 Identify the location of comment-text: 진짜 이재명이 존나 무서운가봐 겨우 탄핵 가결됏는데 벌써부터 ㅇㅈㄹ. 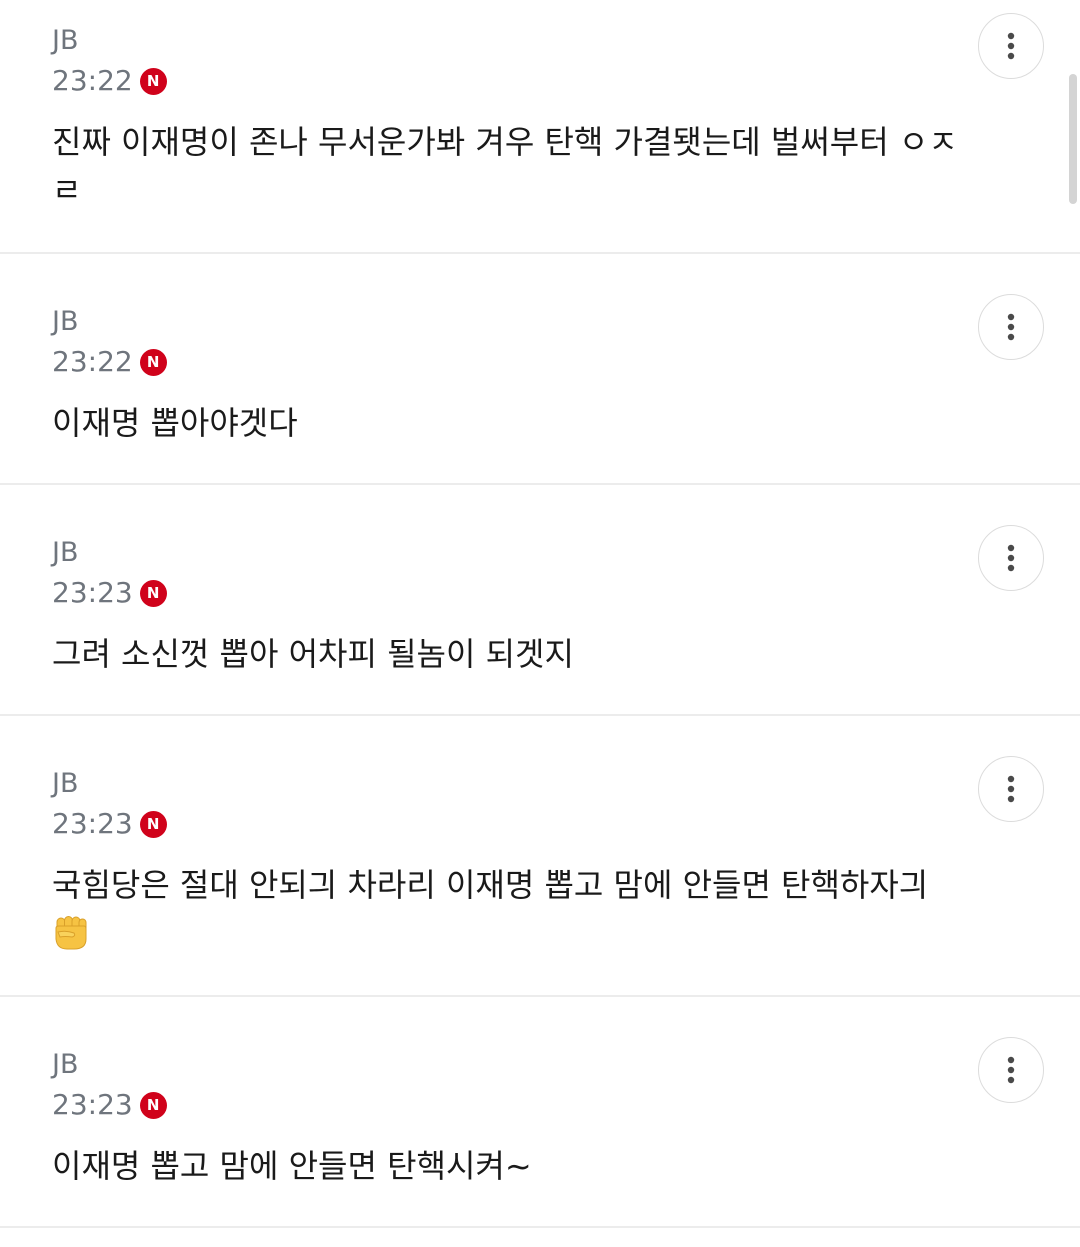
(505, 166).